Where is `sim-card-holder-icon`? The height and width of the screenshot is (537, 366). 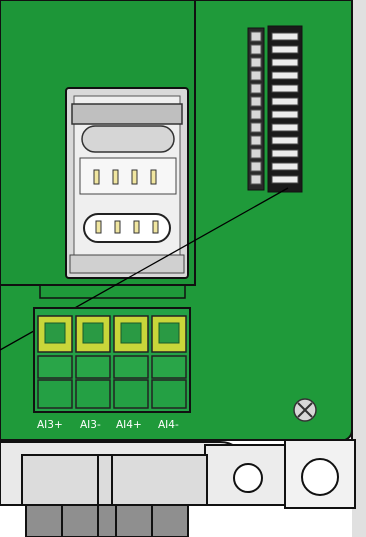 sim-card-holder-icon is located at coordinates (127, 183).